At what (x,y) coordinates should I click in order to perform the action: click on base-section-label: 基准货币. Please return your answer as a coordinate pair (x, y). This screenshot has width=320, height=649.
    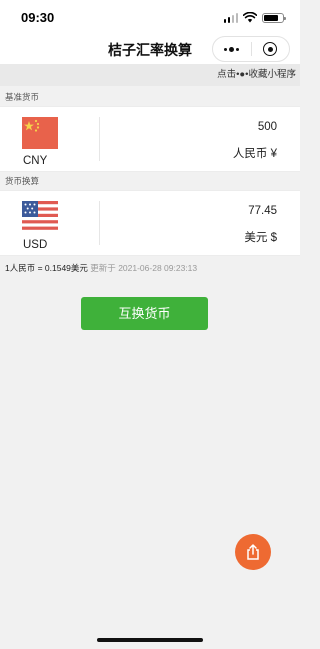
    Looking at the image, I should click on (22, 97).